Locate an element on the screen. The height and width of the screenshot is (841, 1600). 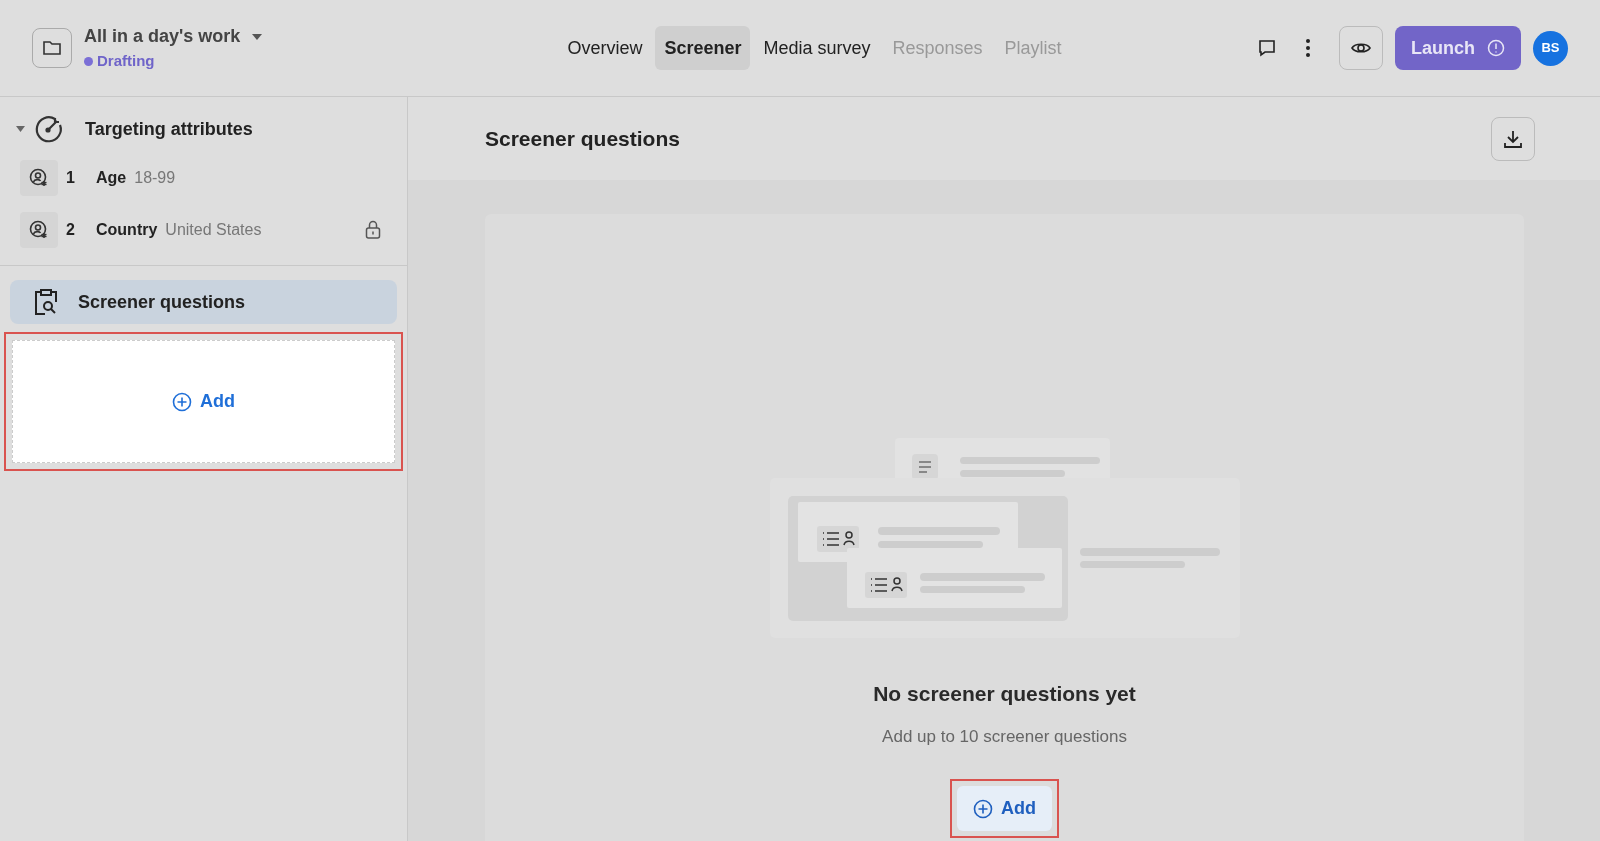
folder-icon is located at coordinates (52, 48).